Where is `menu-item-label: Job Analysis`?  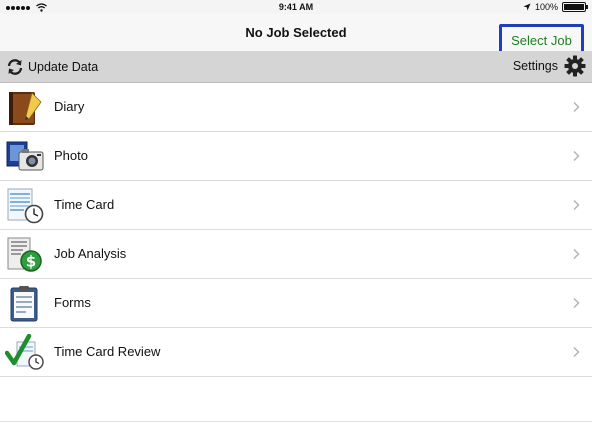
menu-item-label: Job Analysis is located at coordinates (90, 253).